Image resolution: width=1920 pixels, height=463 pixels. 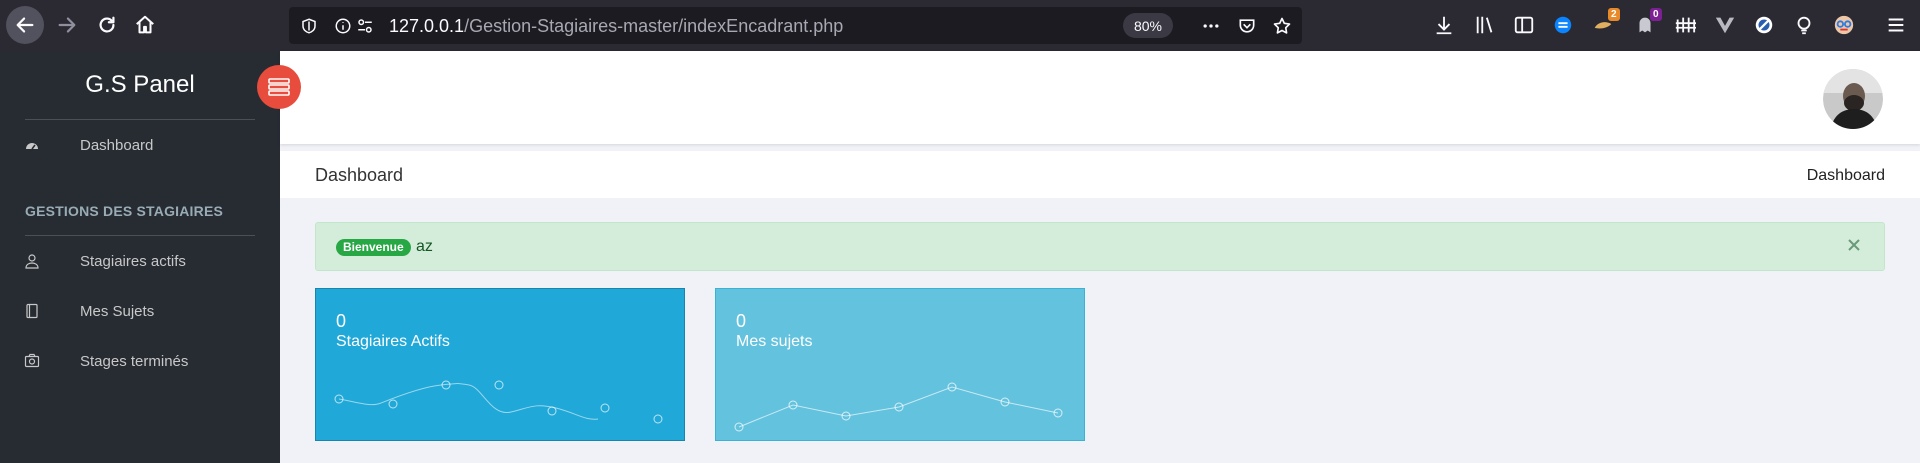 I want to click on card-label: Stagiaires Actifs, so click(x=393, y=341).